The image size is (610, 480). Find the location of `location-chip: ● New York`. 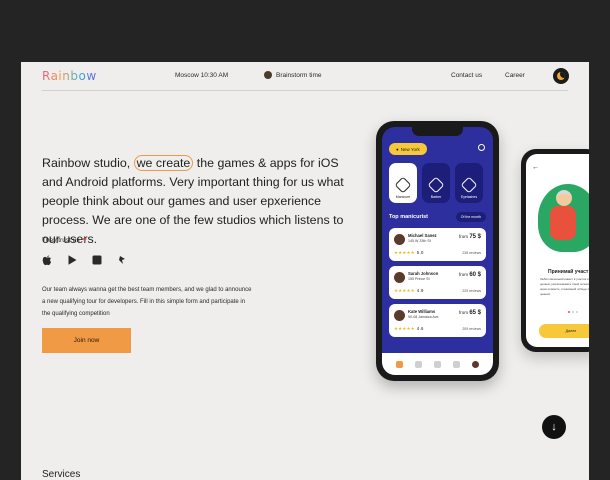

location-chip: ● New York is located at coordinates (408, 149).